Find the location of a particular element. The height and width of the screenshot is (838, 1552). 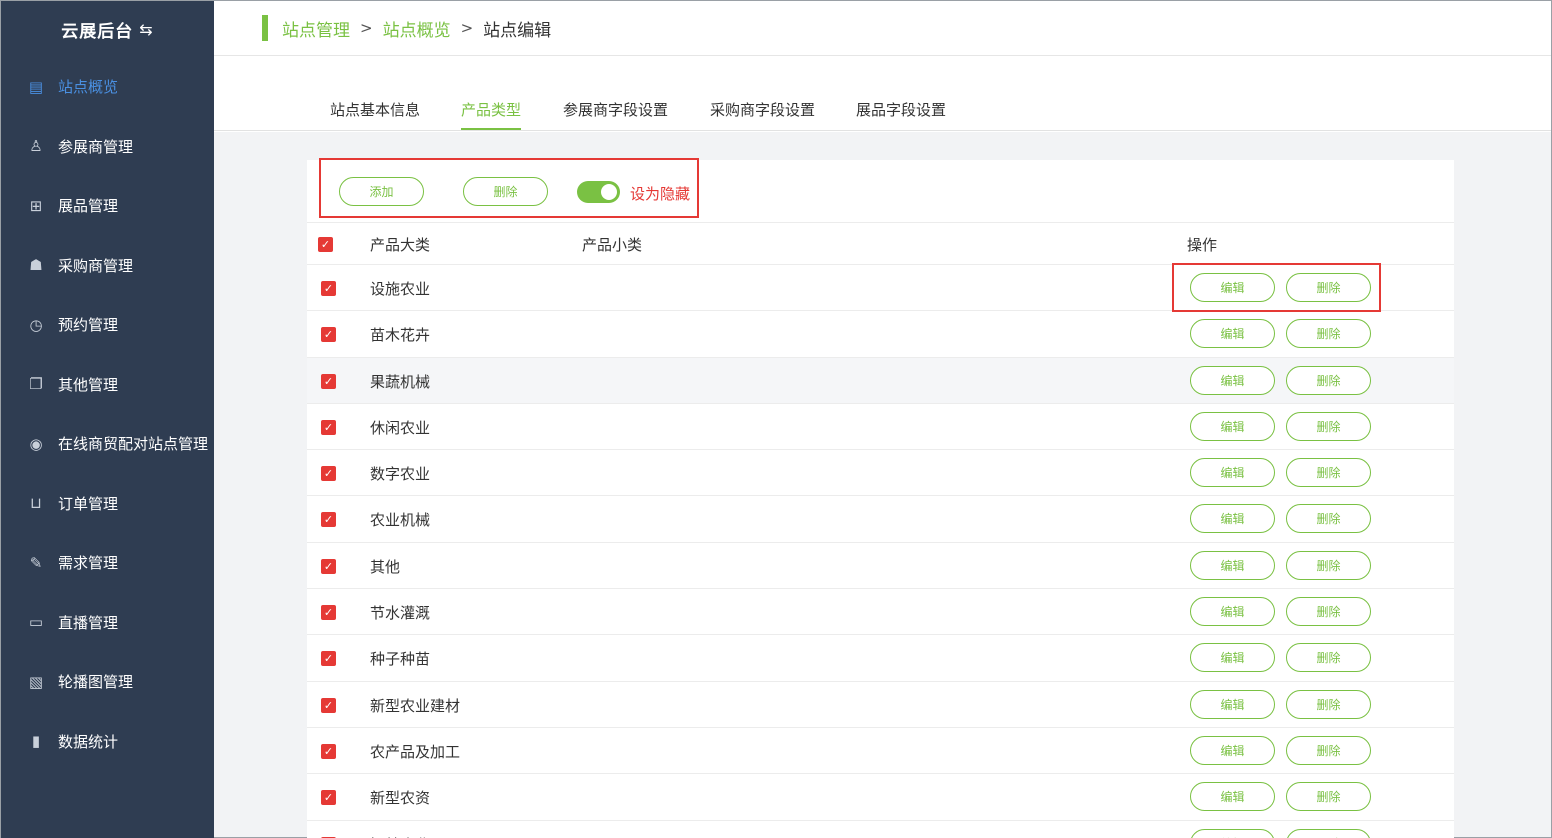

sidebar-item-label: 采购商管理 is located at coordinates (96, 265).